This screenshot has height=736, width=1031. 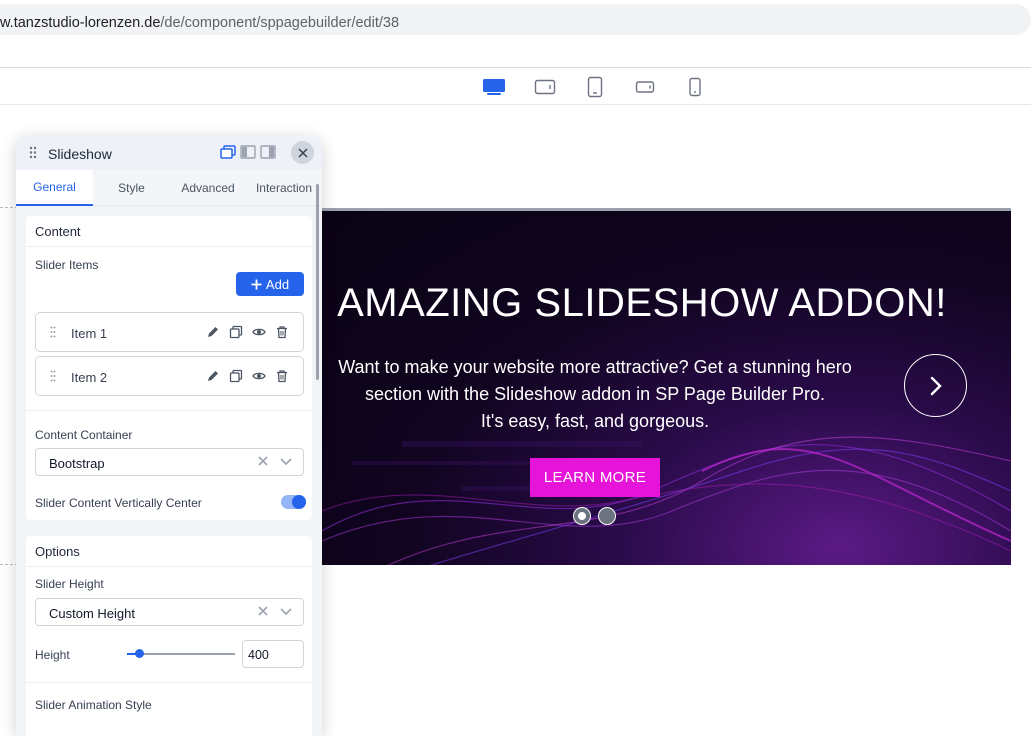 What do you see at coordinates (256, 284) in the screenshot?
I see `plus-icon` at bounding box center [256, 284].